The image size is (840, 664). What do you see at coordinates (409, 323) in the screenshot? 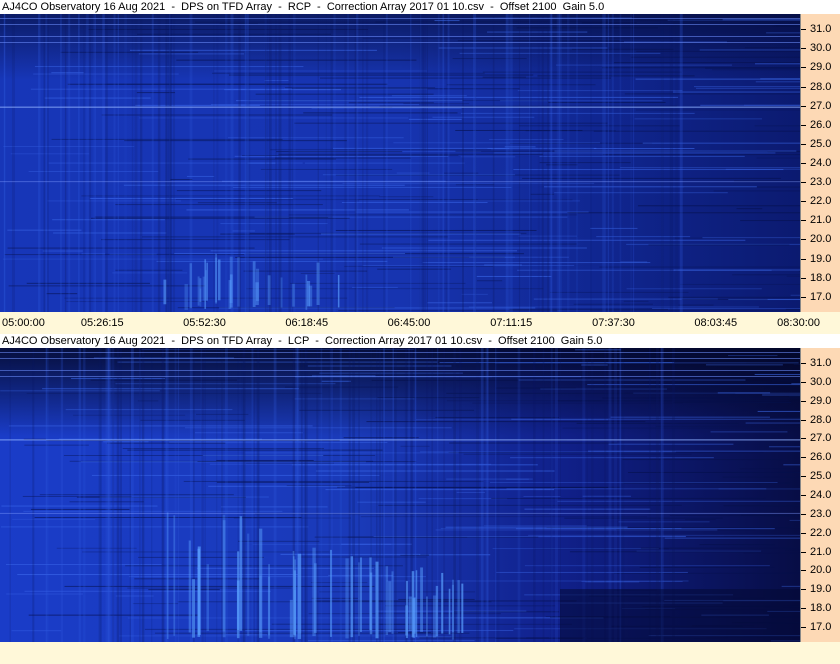
I see `time-tick-label: 06:45:00` at bounding box center [409, 323].